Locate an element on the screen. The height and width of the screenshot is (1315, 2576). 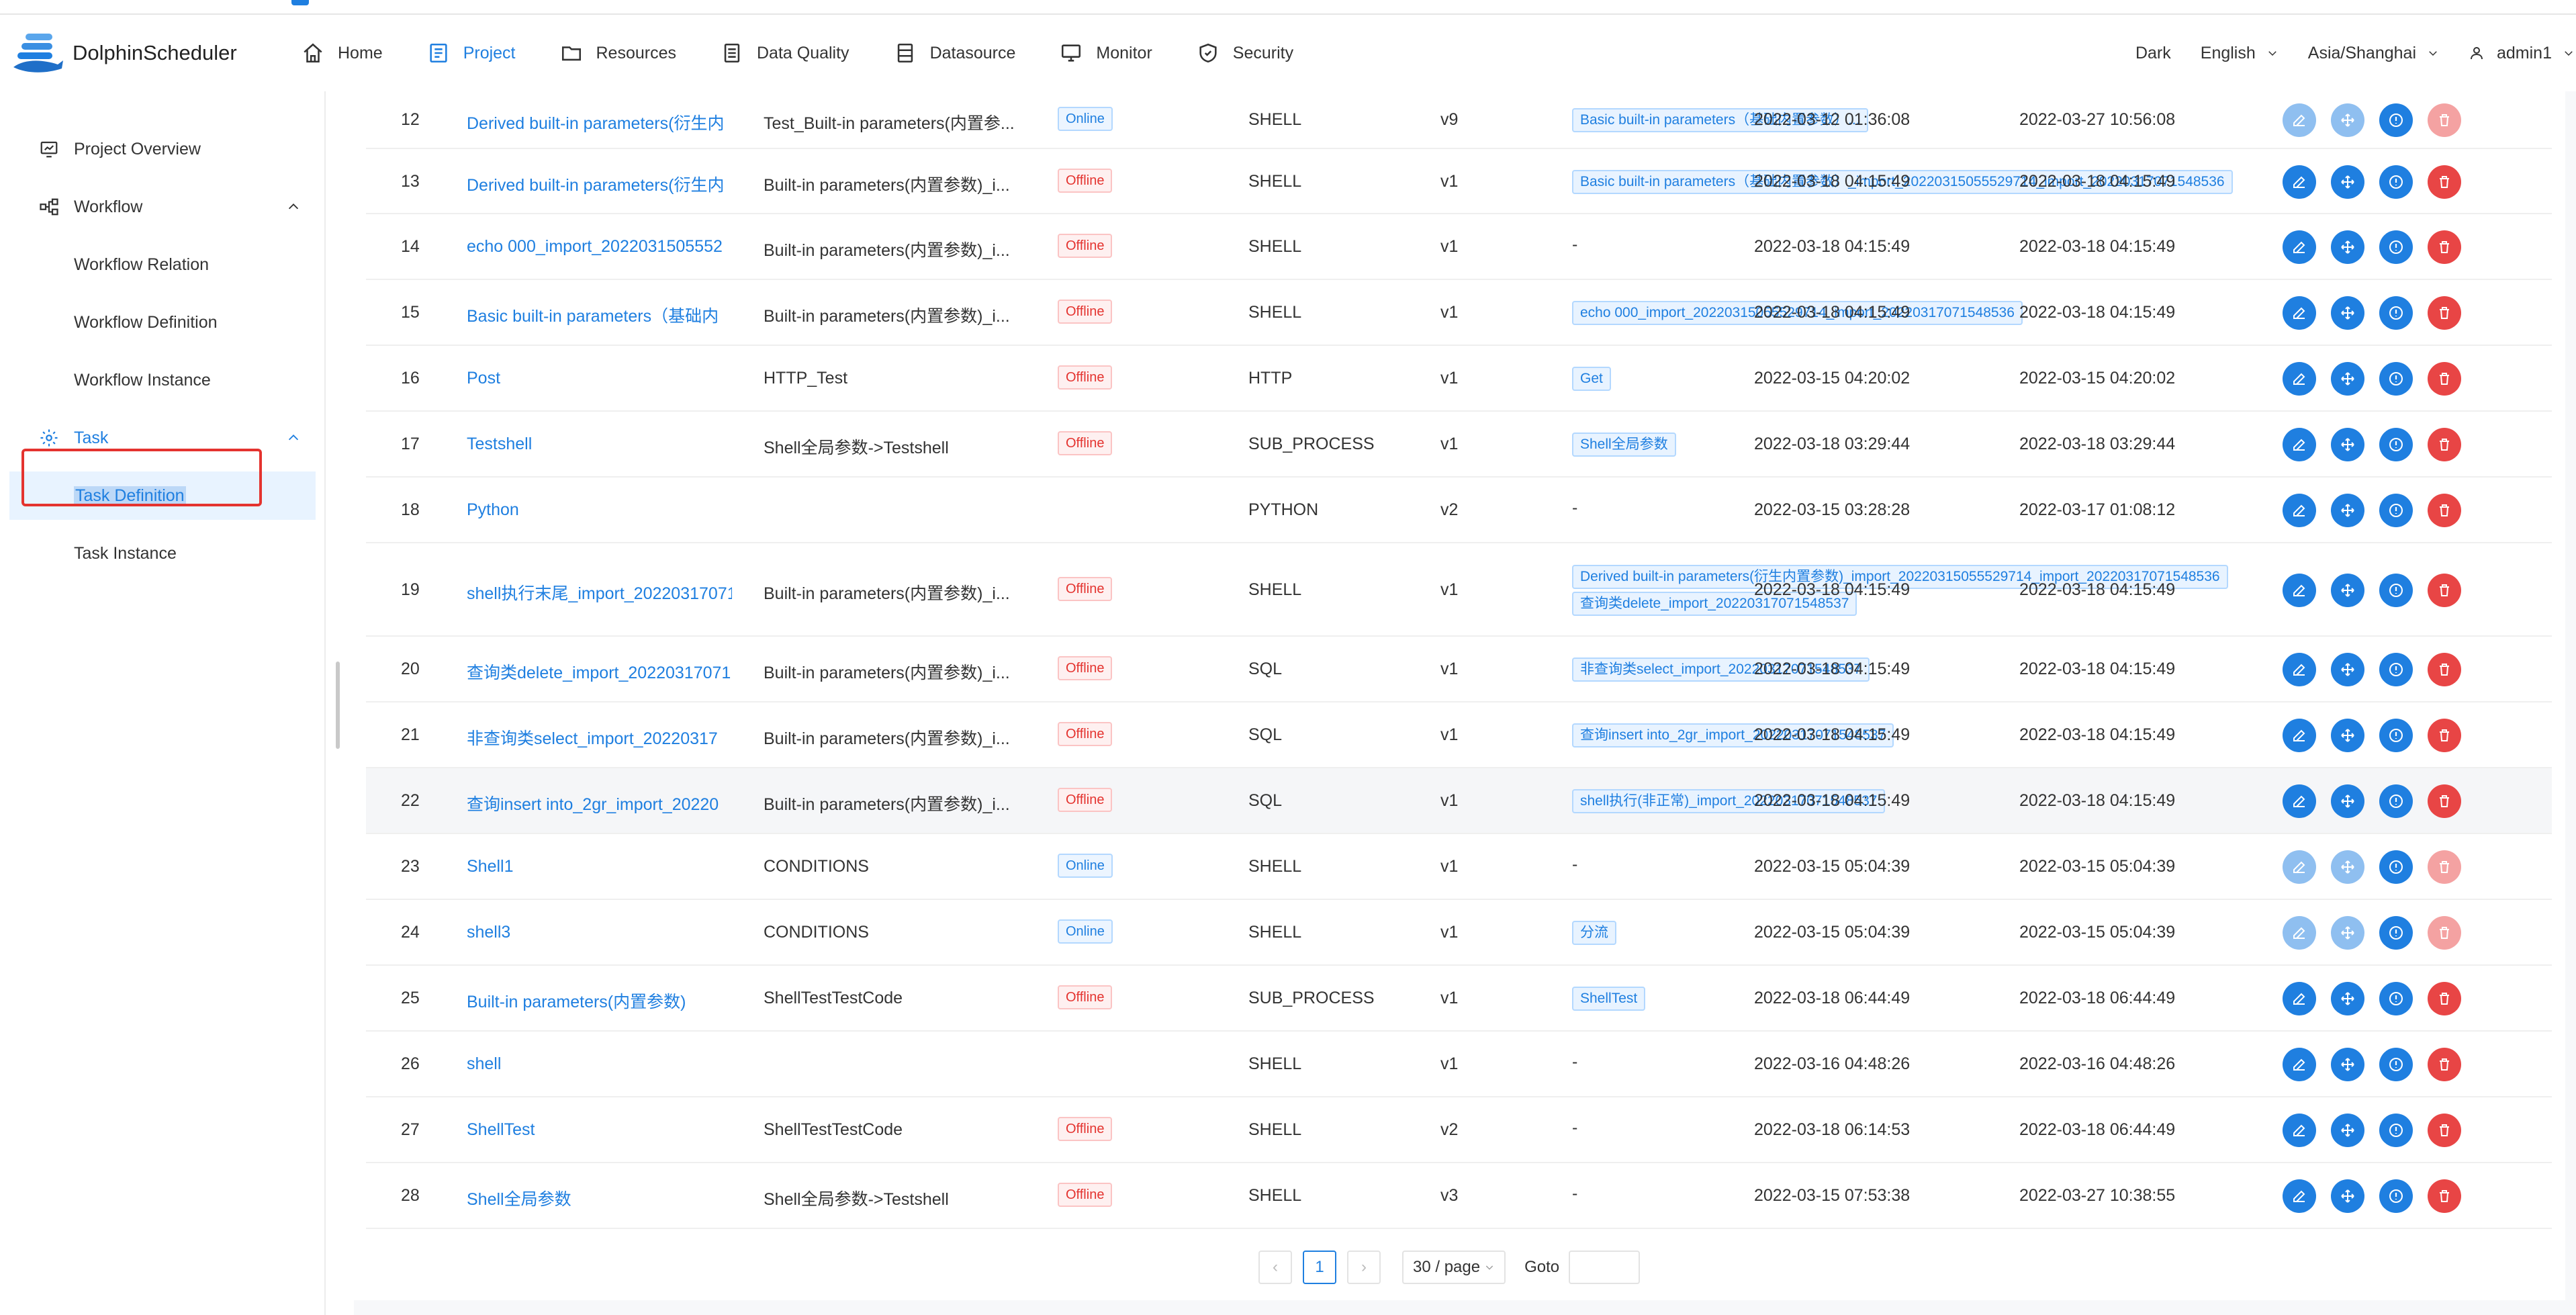
sidebar-scrollbar is located at coordinates (338, 705).